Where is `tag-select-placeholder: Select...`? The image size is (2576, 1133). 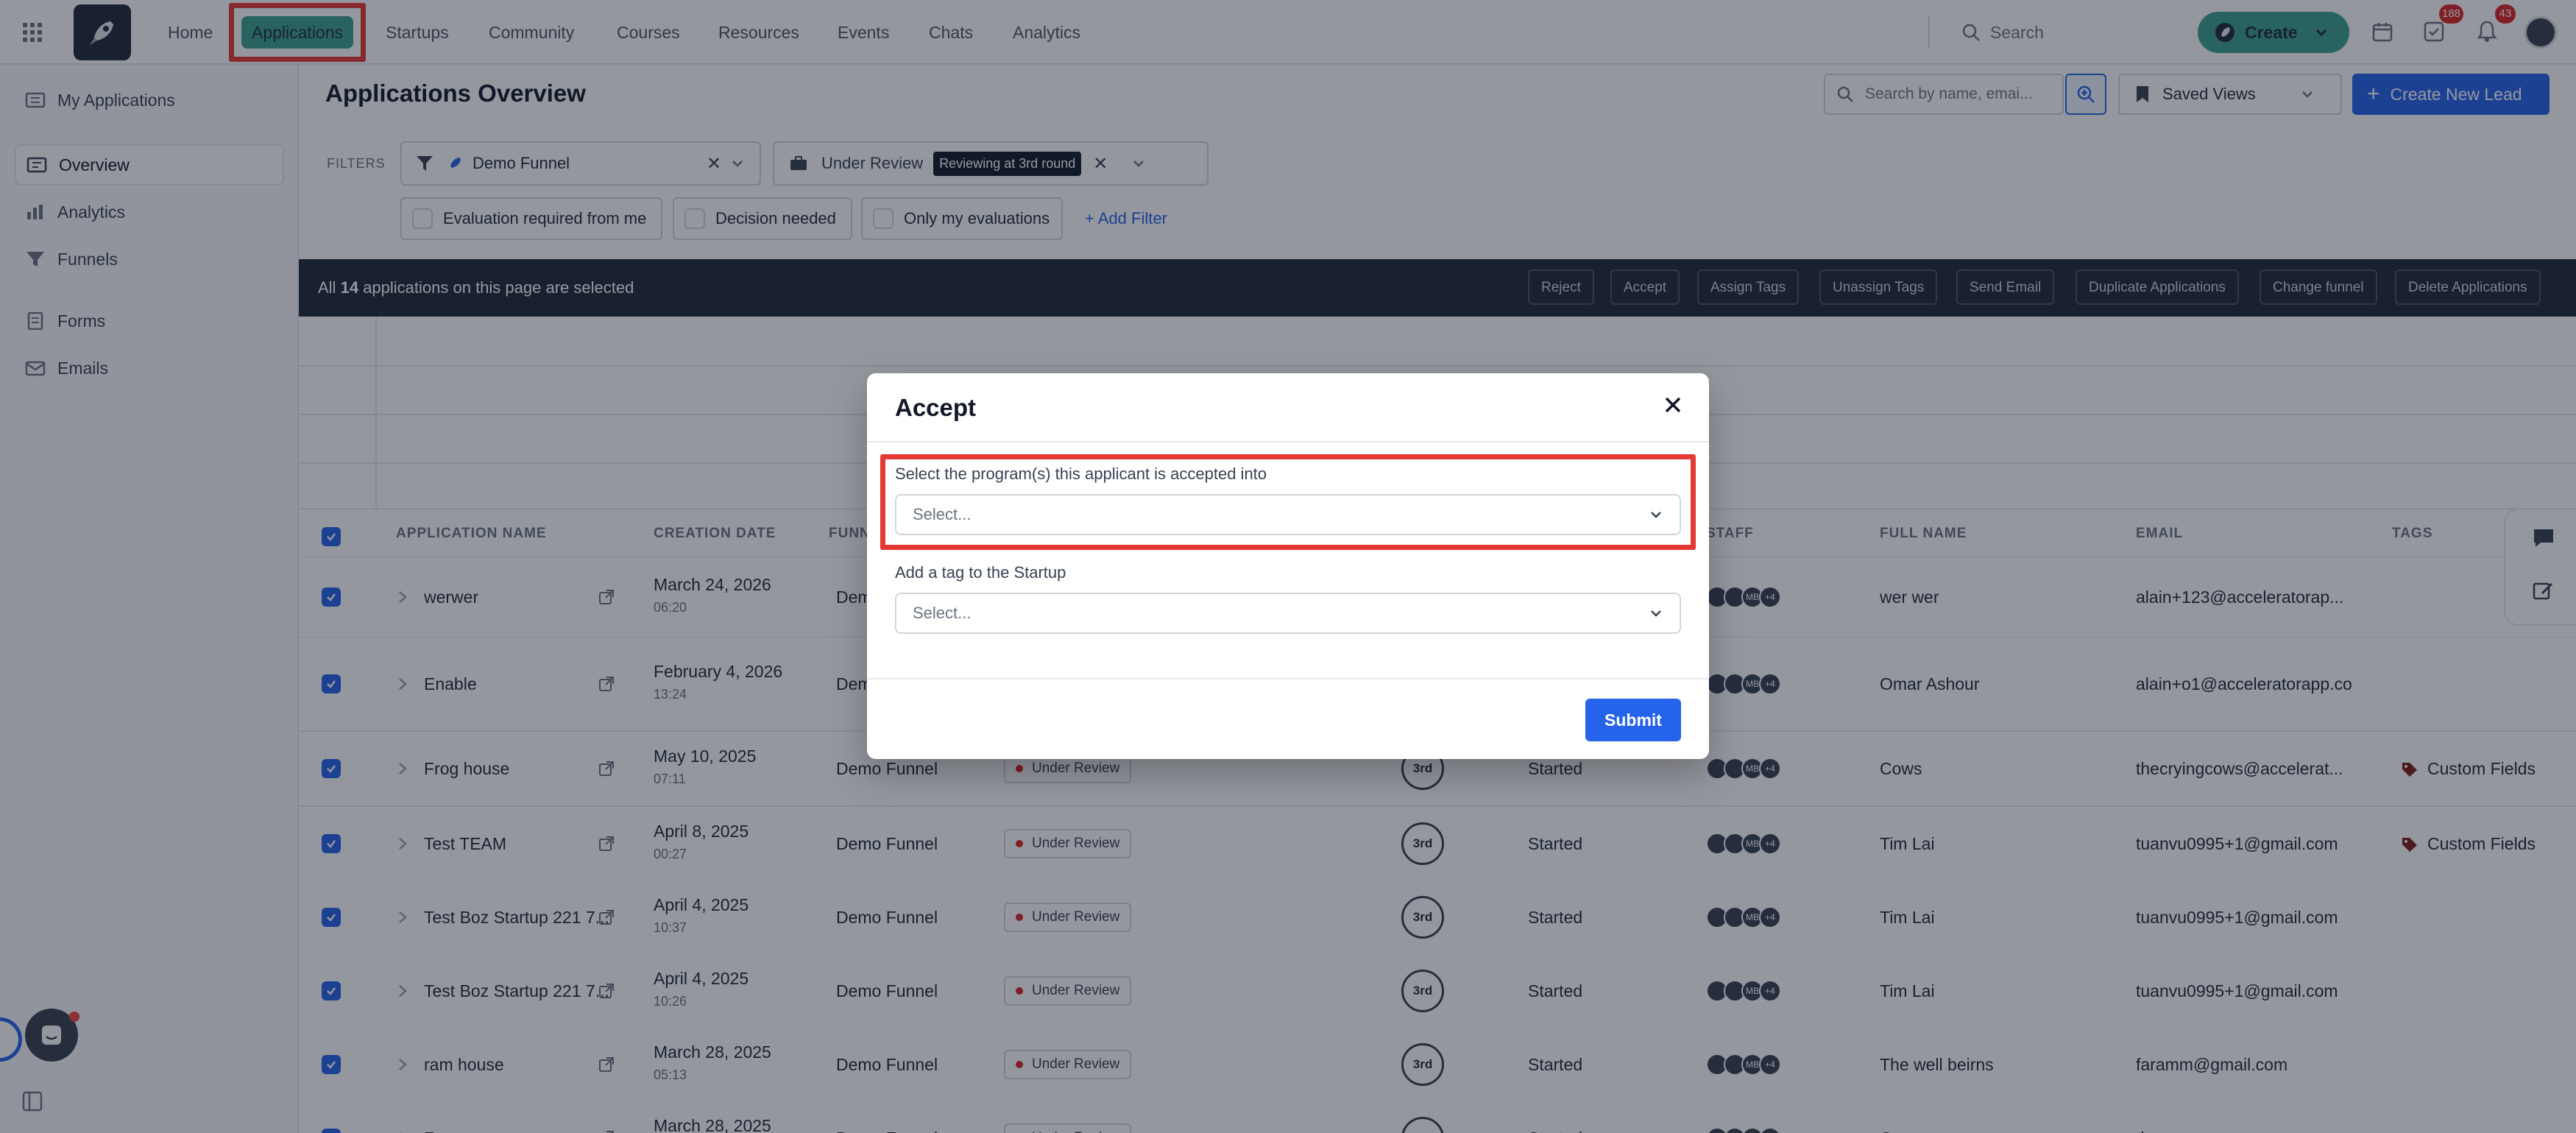
tag-select-placeholder: Select... is located at coordinates (942, 613).